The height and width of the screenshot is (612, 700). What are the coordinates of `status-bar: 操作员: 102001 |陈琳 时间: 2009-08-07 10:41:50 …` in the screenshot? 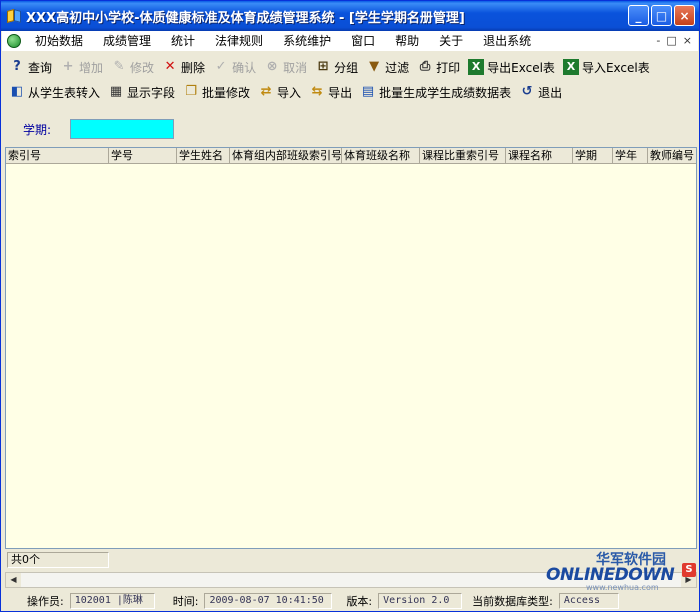 It's located at (350, 601).